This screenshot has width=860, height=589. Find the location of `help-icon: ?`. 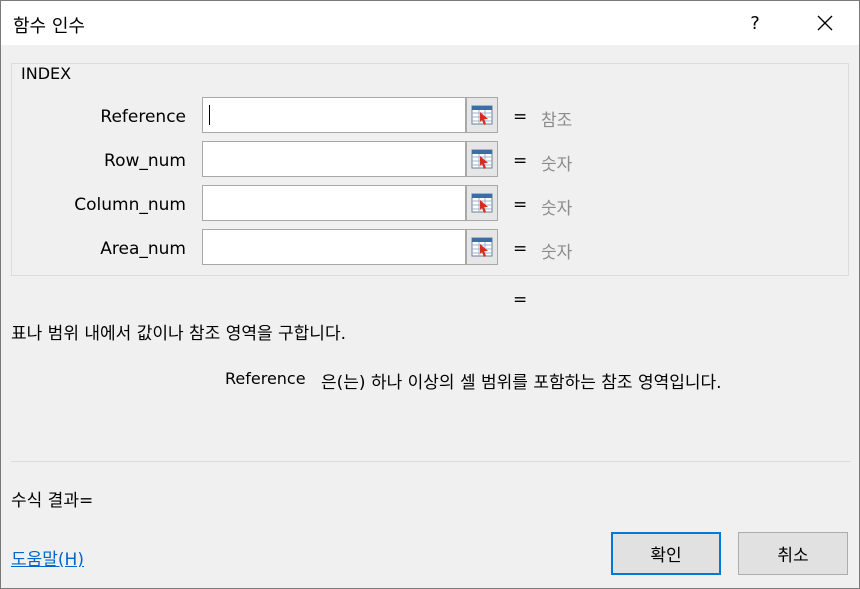

help-icon: ? is located at coordinates (755, 23).